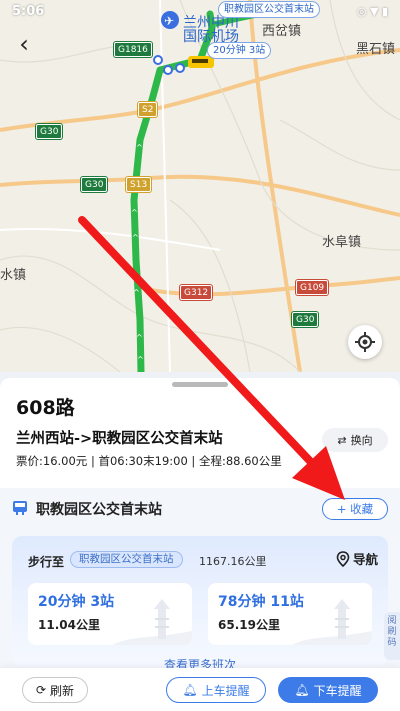  What do you see at coordinates (62, 690) in the screenshot?
I see `refresh-label: 刷新` at bounding box center [62, 690].